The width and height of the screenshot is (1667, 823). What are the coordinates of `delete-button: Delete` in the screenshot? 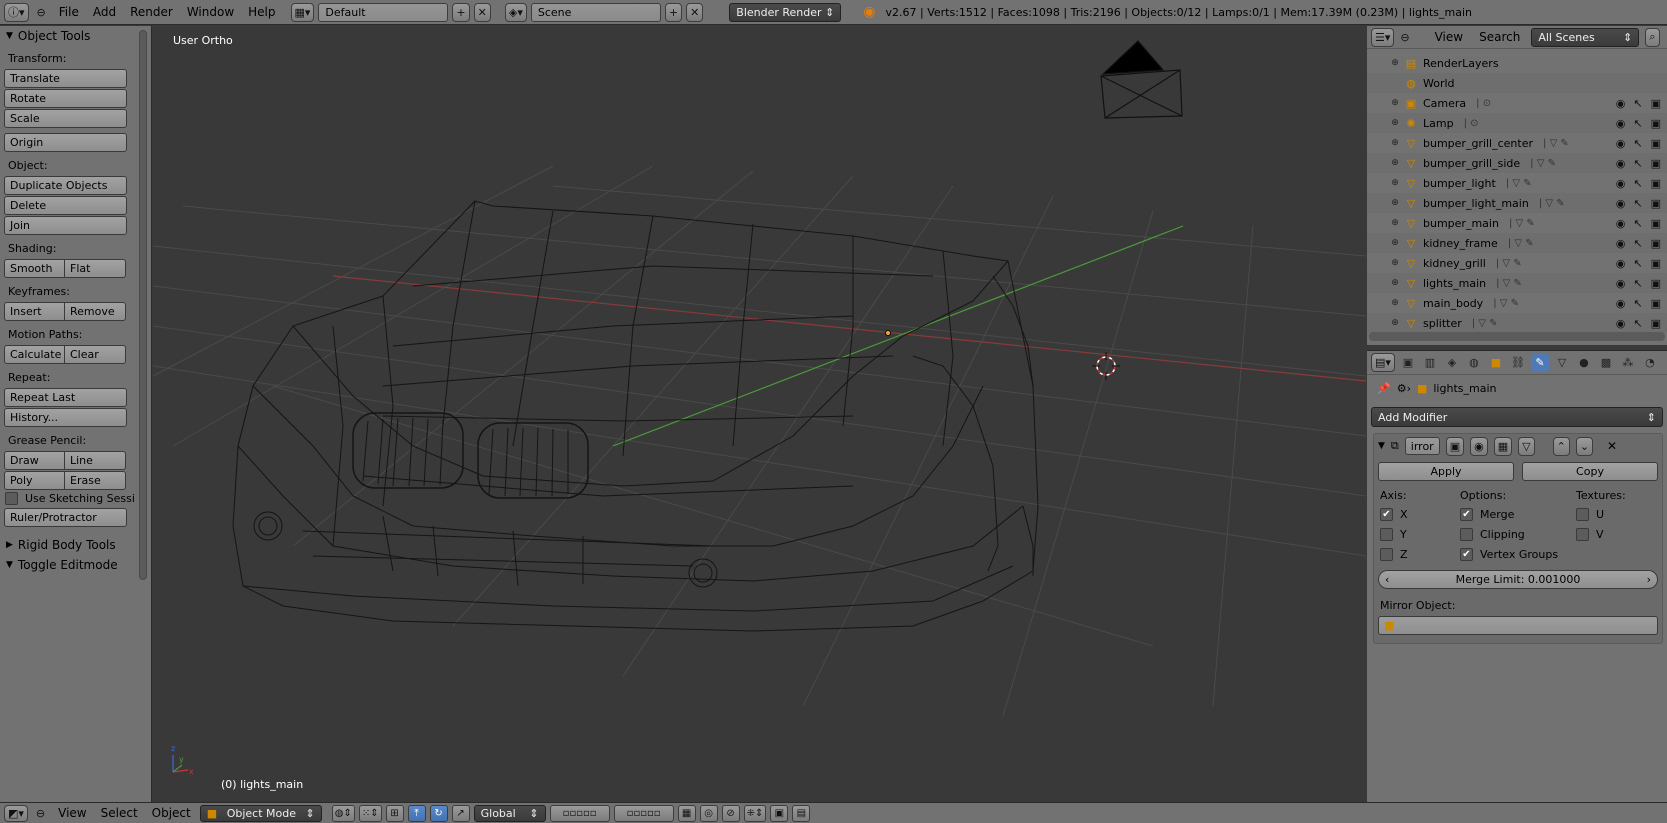 It's located at (65, 205).